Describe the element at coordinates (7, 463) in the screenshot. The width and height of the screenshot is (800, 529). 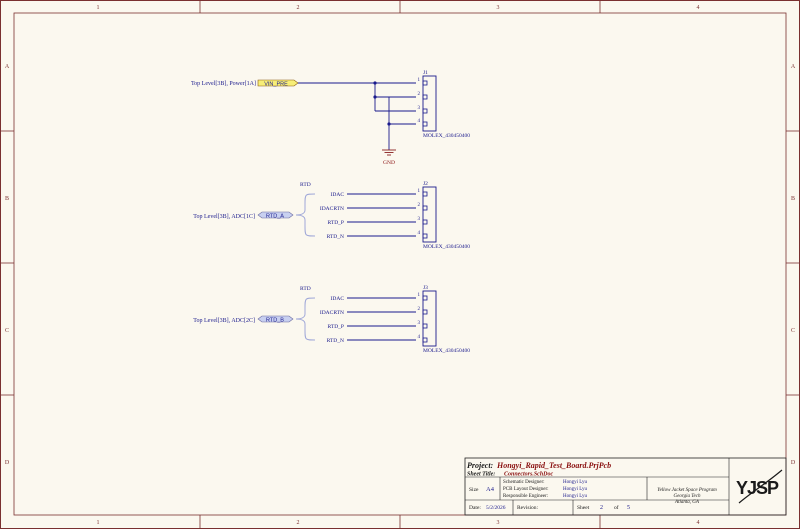
I see `zone-row-left-d: D` at that location.